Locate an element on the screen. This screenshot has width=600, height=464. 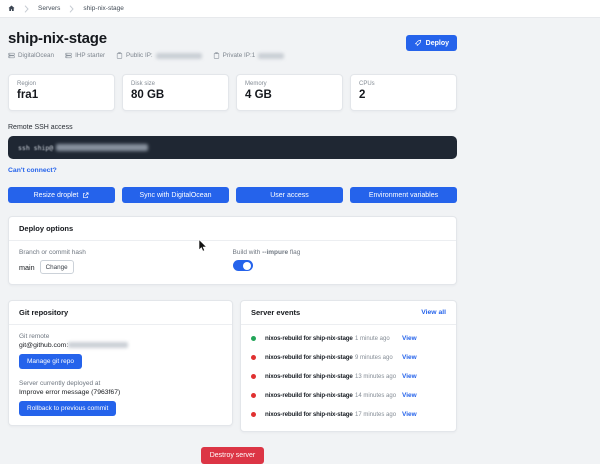
stat-value: 2 is located at coordinates (403, 95).